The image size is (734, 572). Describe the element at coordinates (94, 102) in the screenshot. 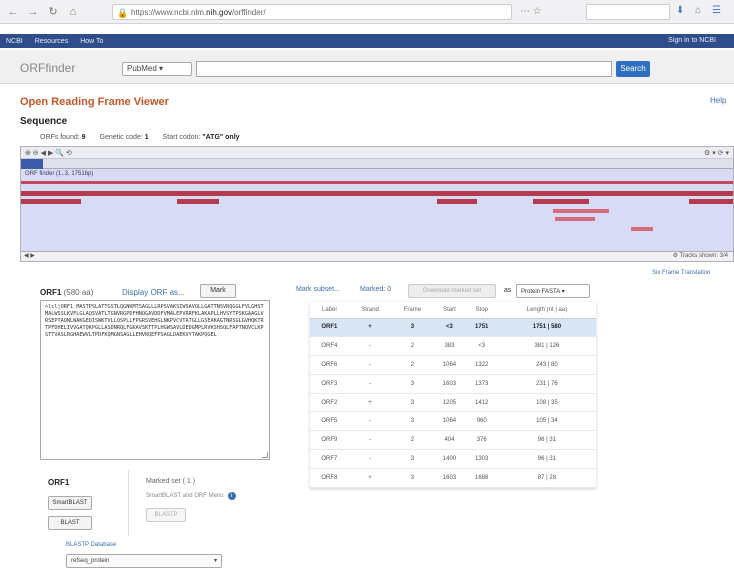

I see `page-title: Open Reading Frame Viewer` at that location.